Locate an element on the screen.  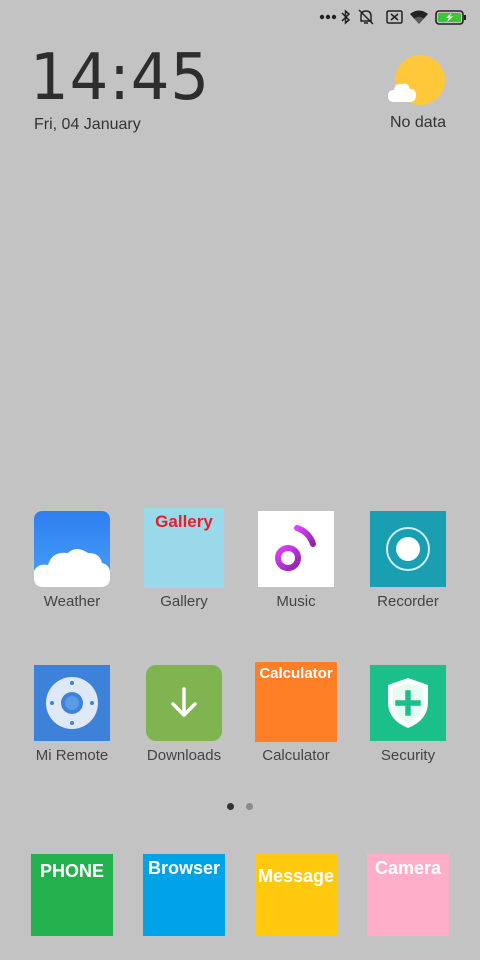
app-label-recorder: Recorder is located at coordinates (408, 601).